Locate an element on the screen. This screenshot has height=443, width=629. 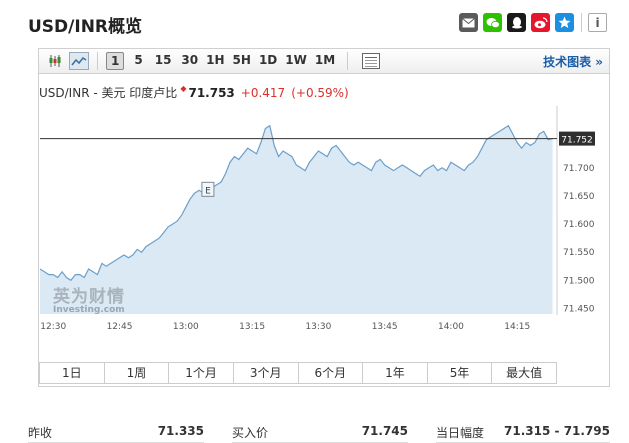
quote-header: USD/INR - 美元 印度卢比 ◆ 71.753 +0.417 (+0.59%) is located at coordinates (194, 92).